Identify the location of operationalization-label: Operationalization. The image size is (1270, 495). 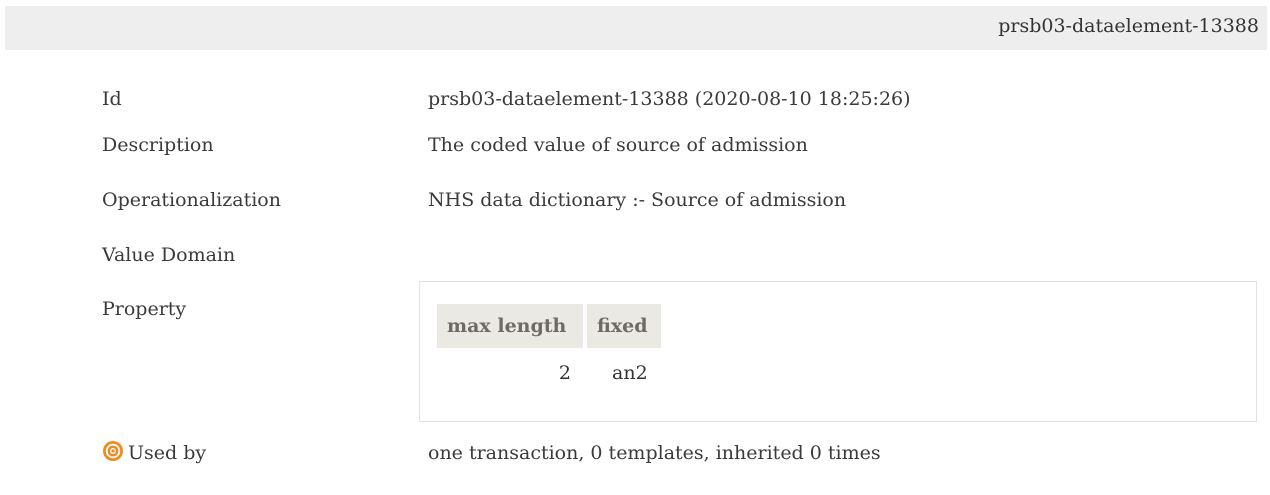
(191, 200).